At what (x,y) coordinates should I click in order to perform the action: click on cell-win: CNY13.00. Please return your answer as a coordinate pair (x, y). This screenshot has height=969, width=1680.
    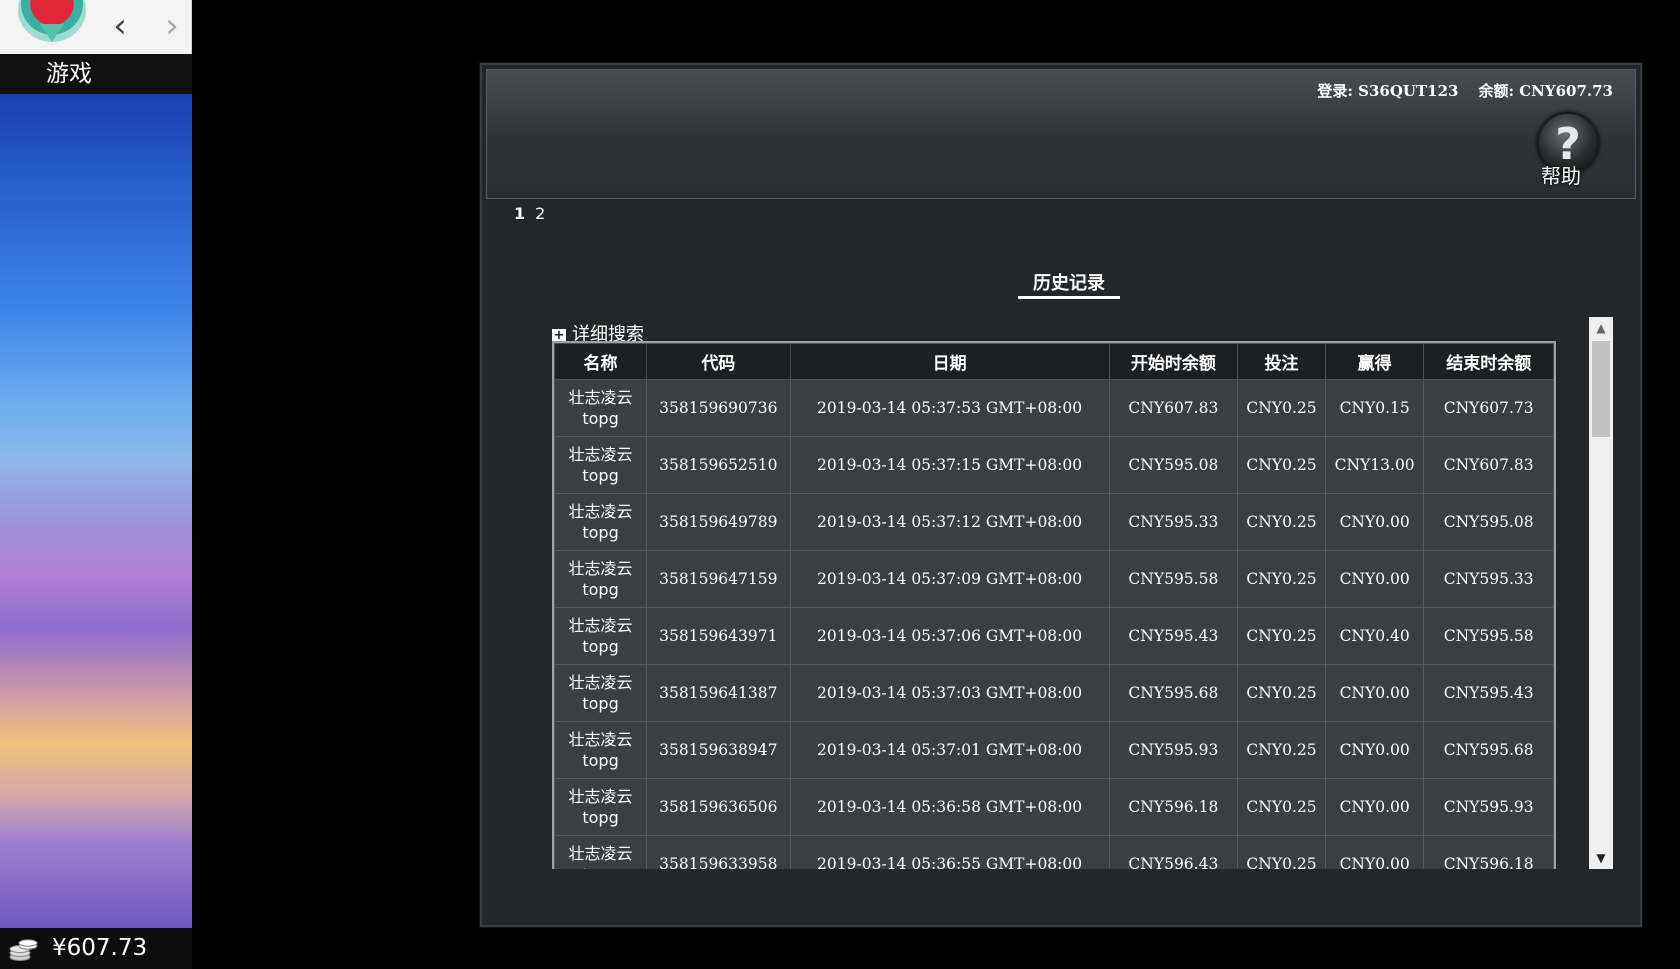
    Looking at the image, I should click on (1374, 465).